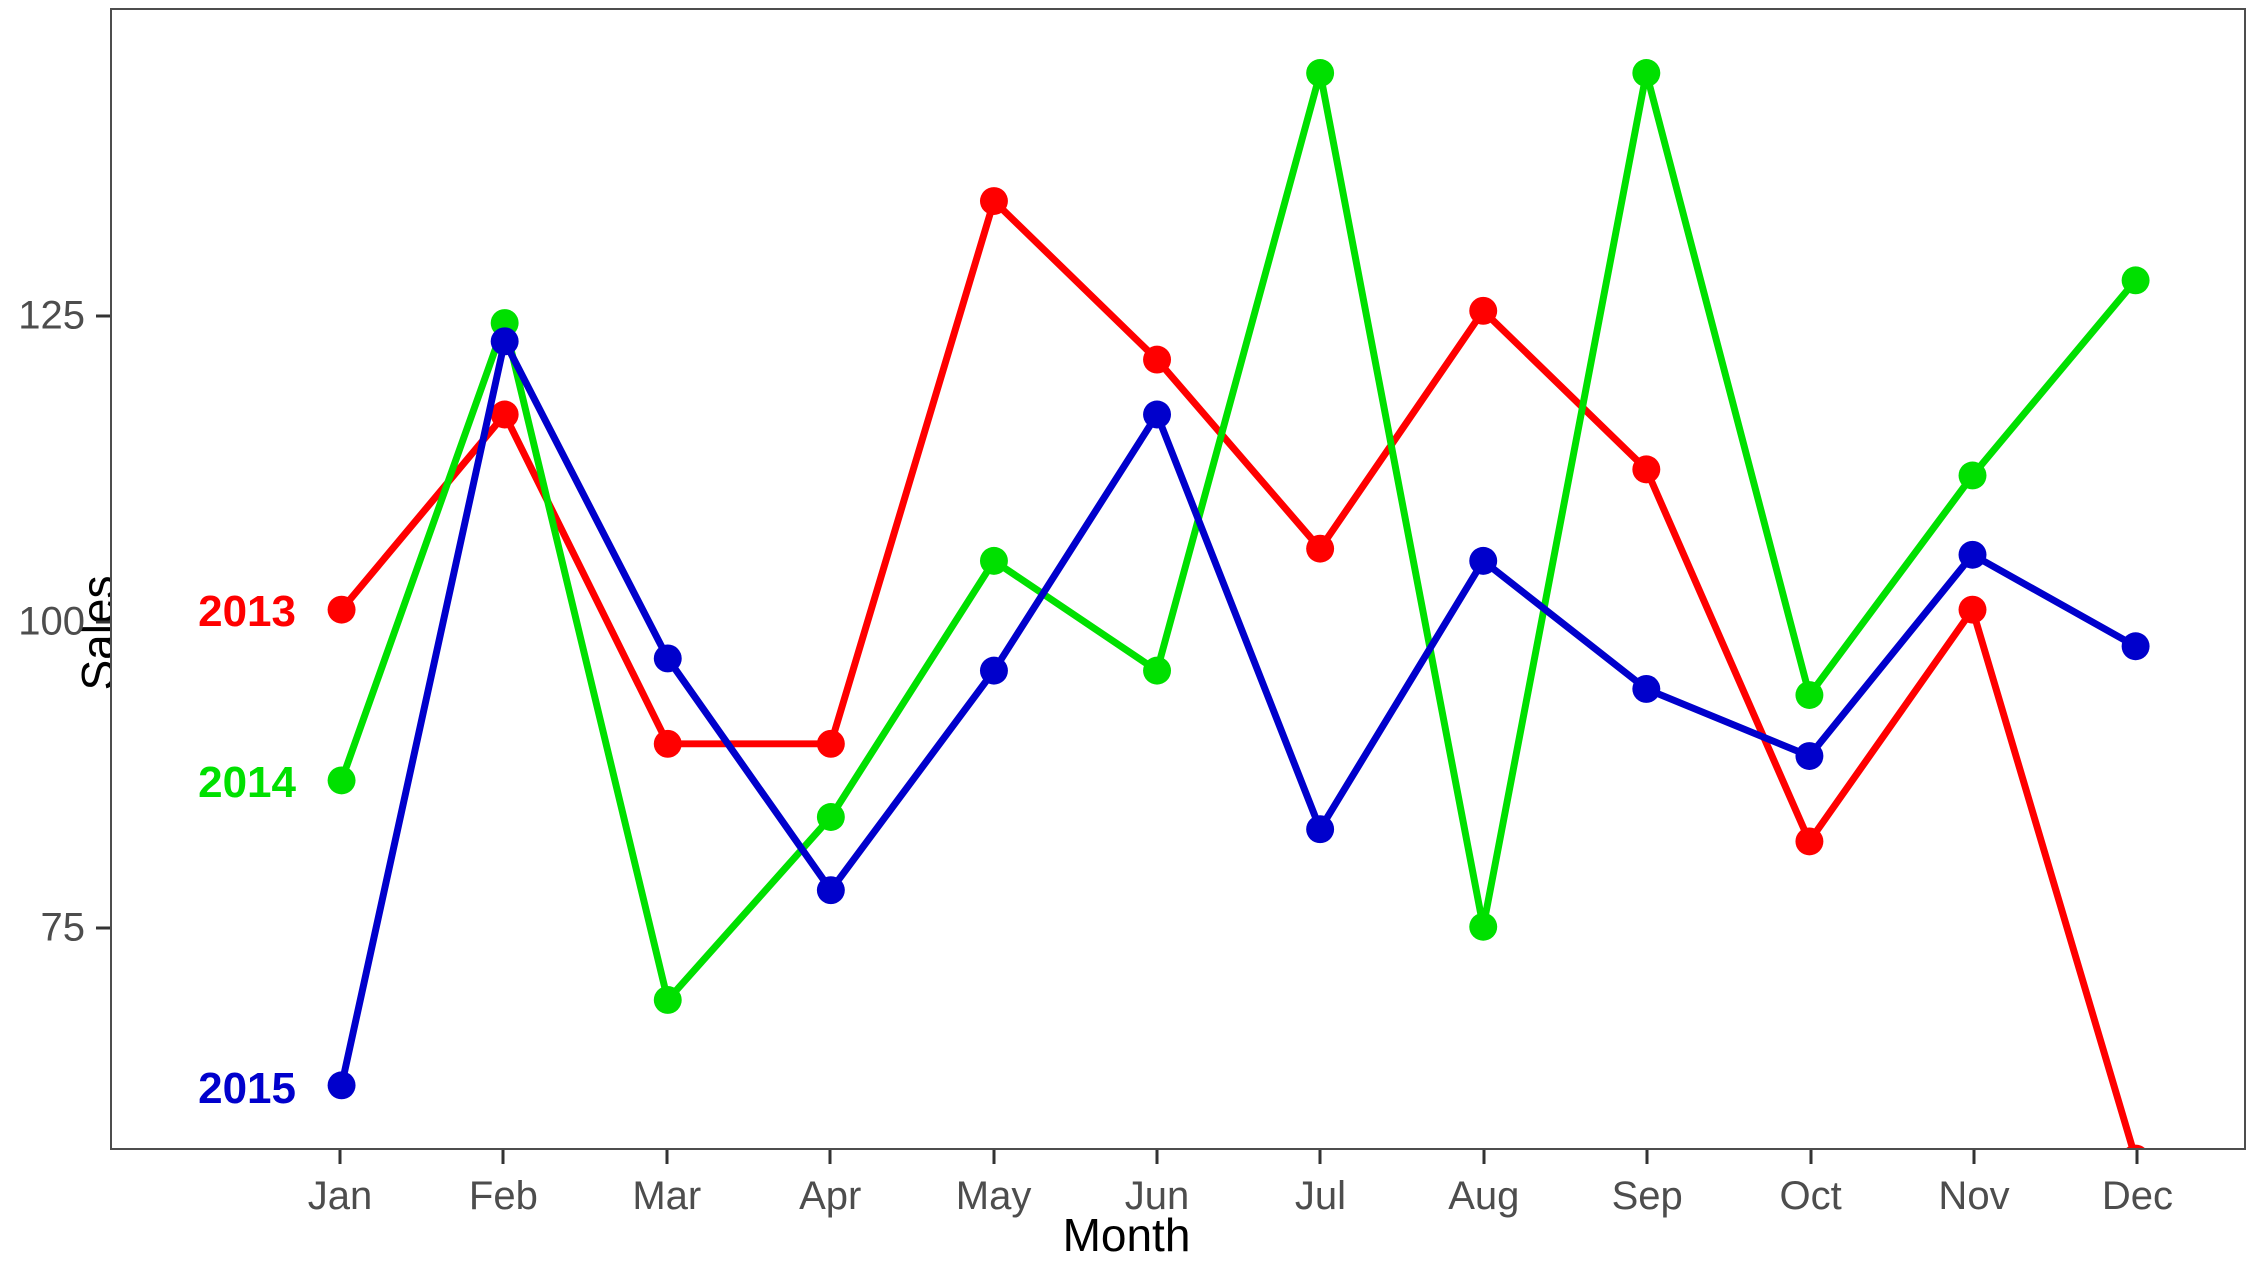 Image resolution: width=2253 pixels, height=1265 pixels. I want to click on series-label-2013: 2013, so click(247, 611).